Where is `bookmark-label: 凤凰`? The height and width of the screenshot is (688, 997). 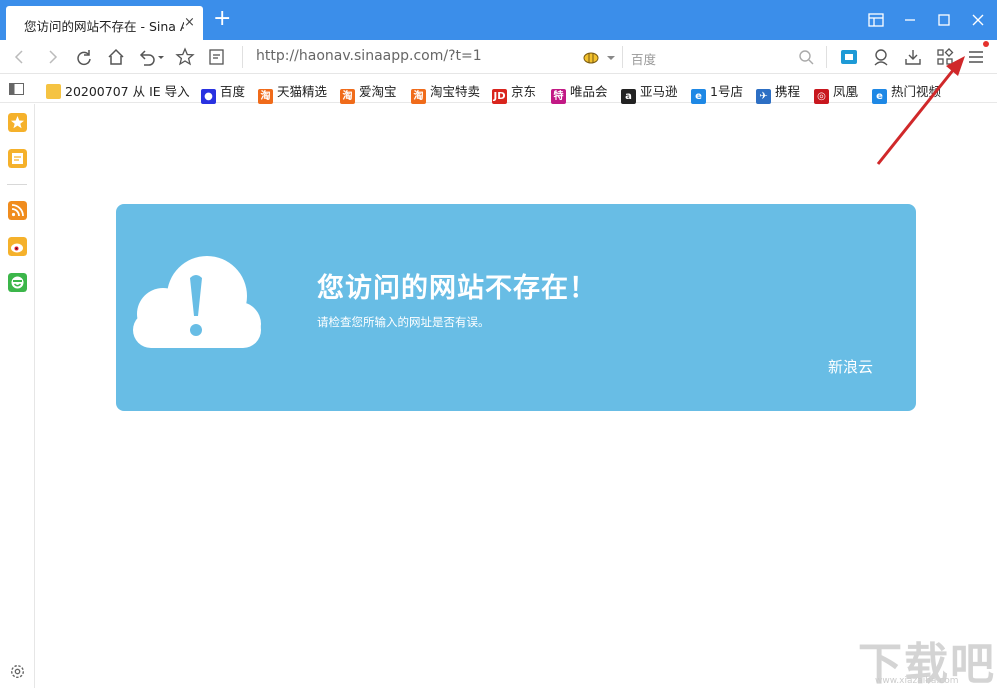
bookmark-label: 凤凰 is located at coordinates (846, 91).